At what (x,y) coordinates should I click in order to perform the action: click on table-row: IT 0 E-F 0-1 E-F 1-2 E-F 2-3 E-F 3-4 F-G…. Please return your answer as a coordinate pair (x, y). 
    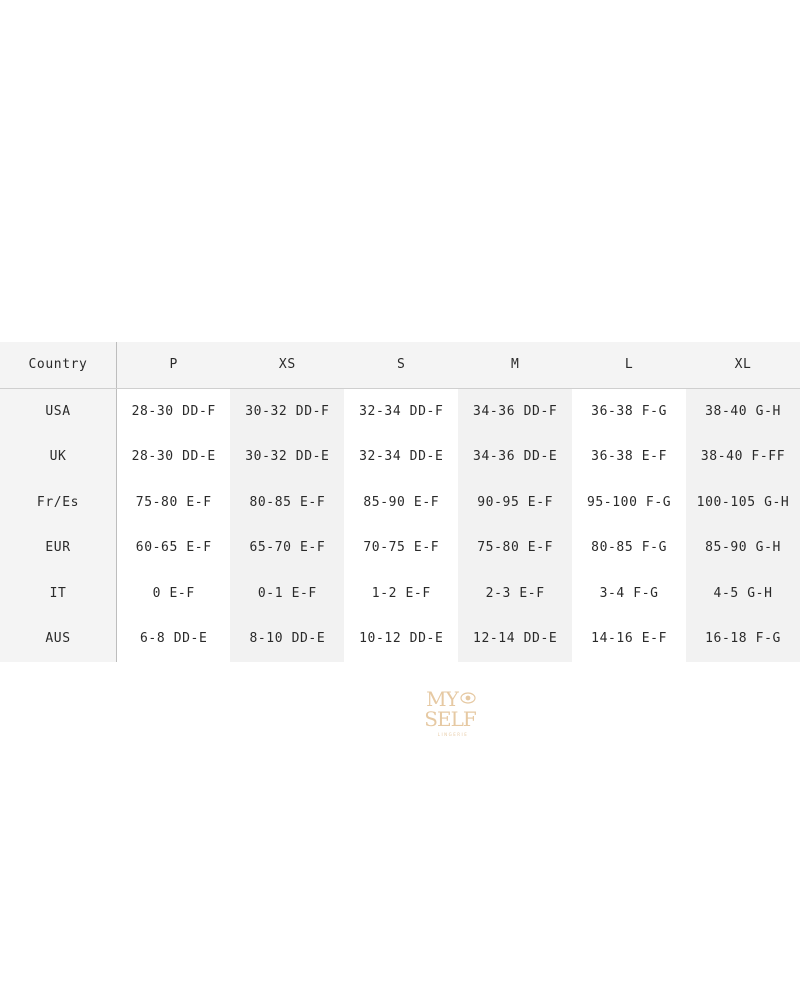
    Looking at the image, I should click on (400, 593).